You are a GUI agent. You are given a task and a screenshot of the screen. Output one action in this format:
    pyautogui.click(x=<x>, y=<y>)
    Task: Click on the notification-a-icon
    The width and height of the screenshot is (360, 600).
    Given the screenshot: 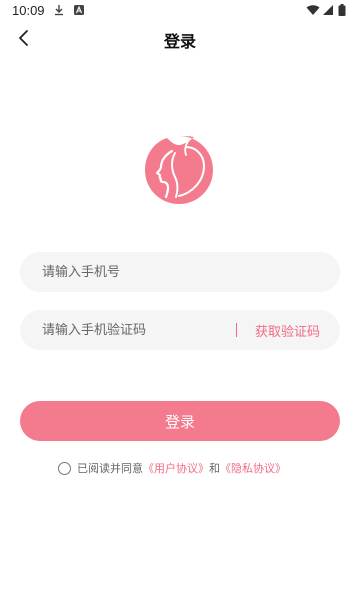 What is the action you would take?
    pyautogui.click(x=79, y=10)
    